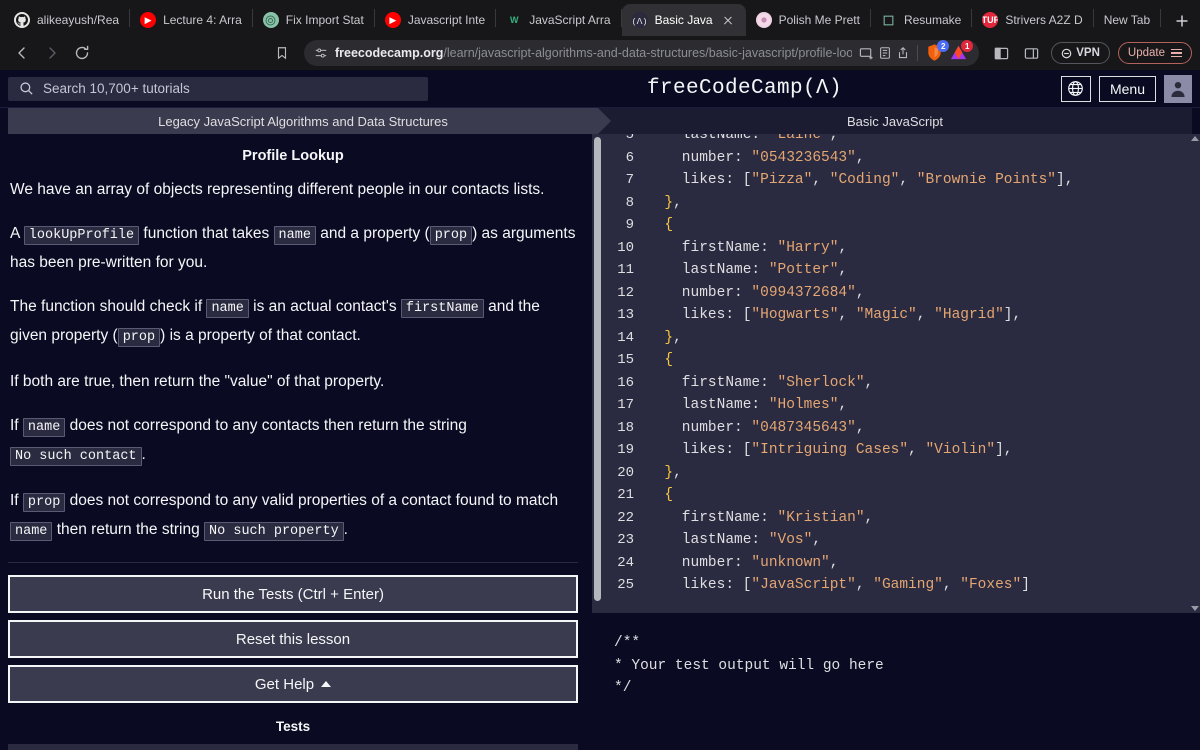 Image resolution: width=1200 pixels, height=750 pixels. What do you see at coordinates (81, 235) in the screenshot?
I see `inline-code: lookUpProfile` at bounding box center [81, 235].